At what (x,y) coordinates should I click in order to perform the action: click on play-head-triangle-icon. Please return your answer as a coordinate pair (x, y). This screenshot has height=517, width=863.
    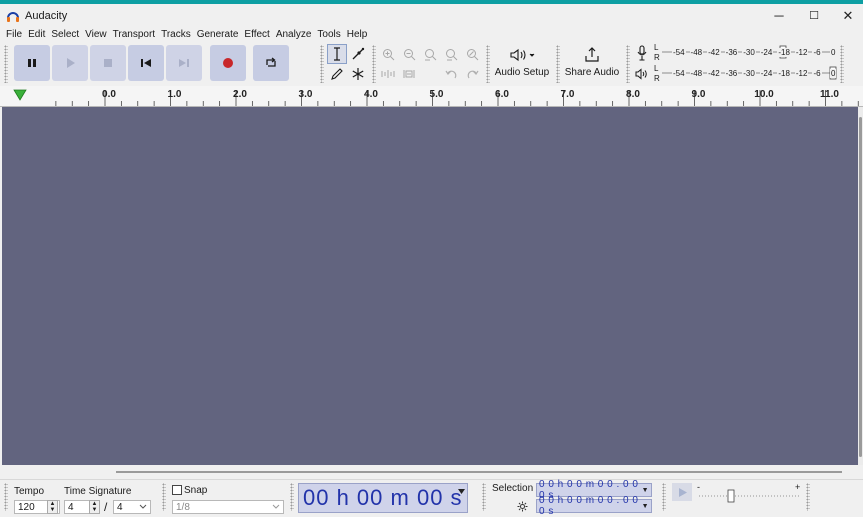
    Looking at the image, I should click on (20, 95).